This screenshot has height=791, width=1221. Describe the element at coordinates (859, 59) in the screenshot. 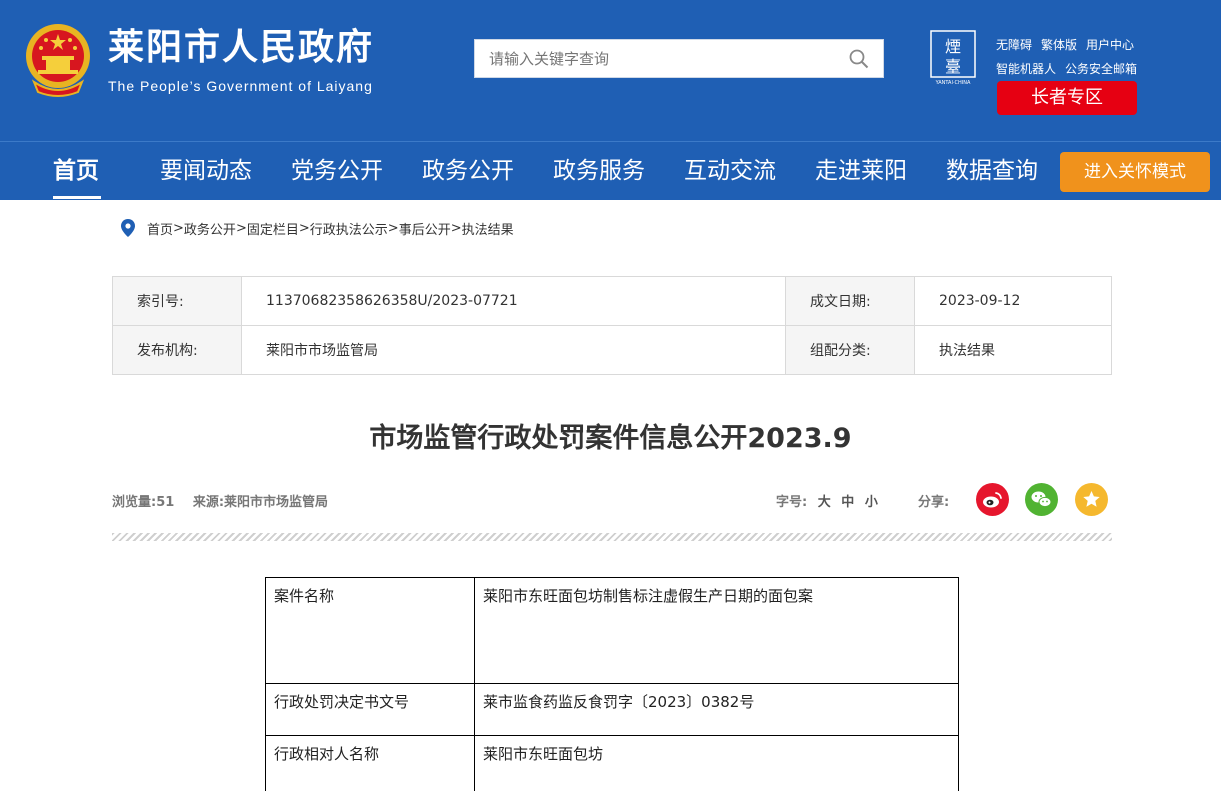

I see `search-icon` at that location.